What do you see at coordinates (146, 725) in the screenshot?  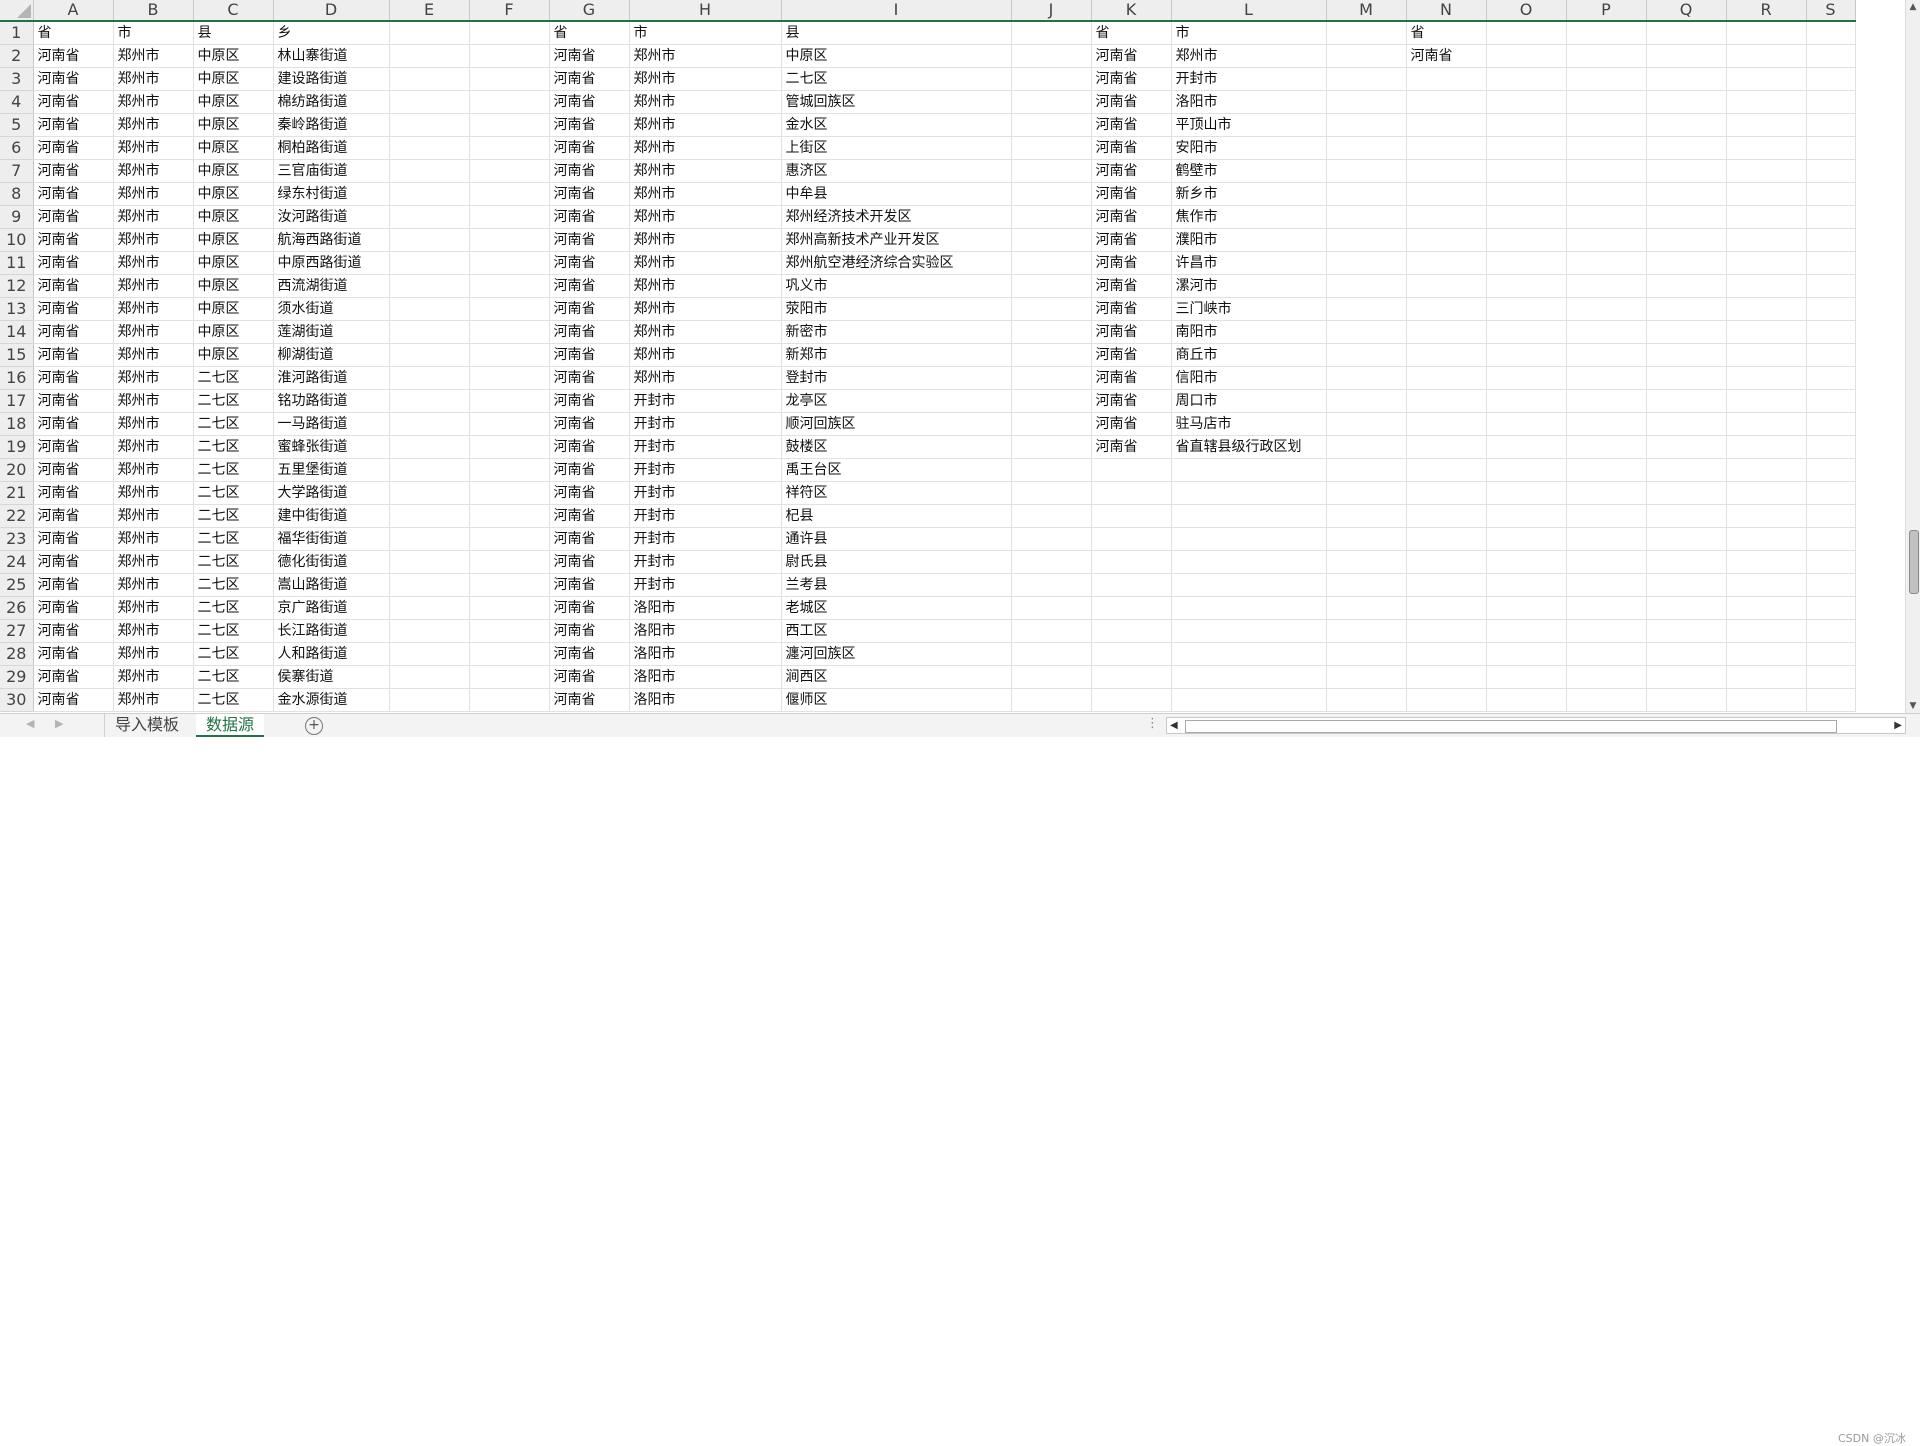 I see `sheet-tab-import-template: 导入模板` at bounding box center [146, 725].